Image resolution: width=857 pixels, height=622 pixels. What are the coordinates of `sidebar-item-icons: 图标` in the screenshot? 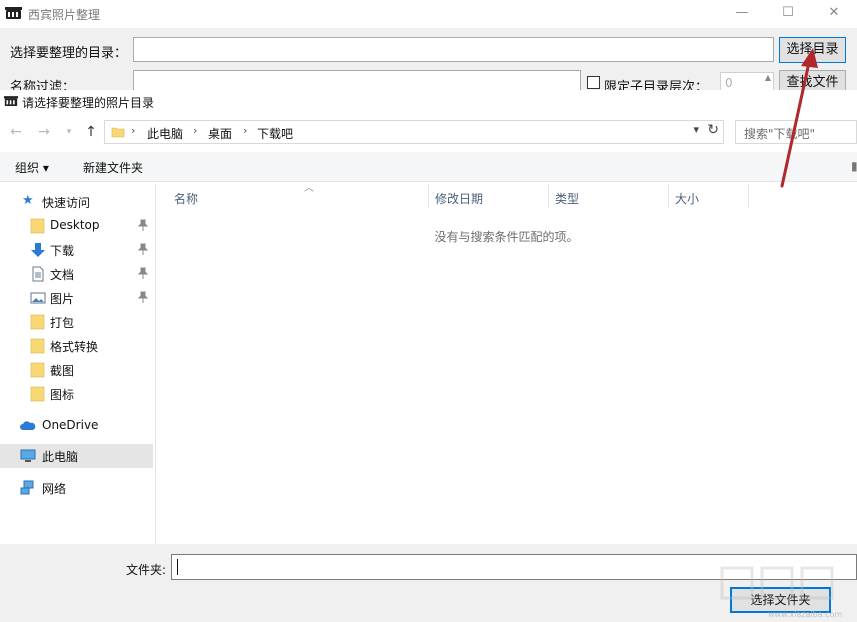 It's located at (76, 394).